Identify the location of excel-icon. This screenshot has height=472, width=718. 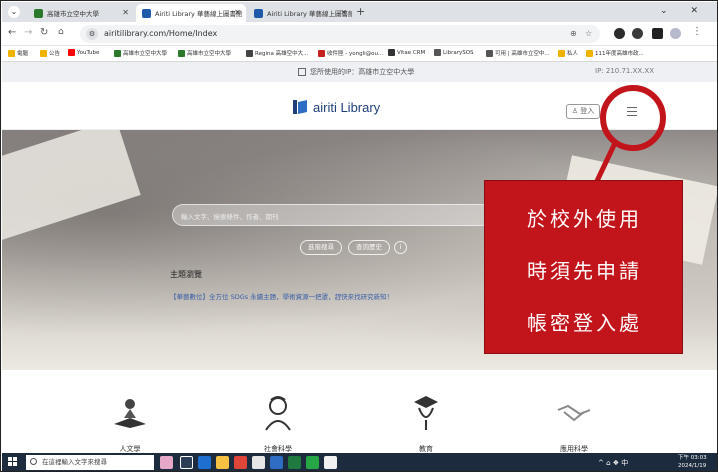
(294, 462).